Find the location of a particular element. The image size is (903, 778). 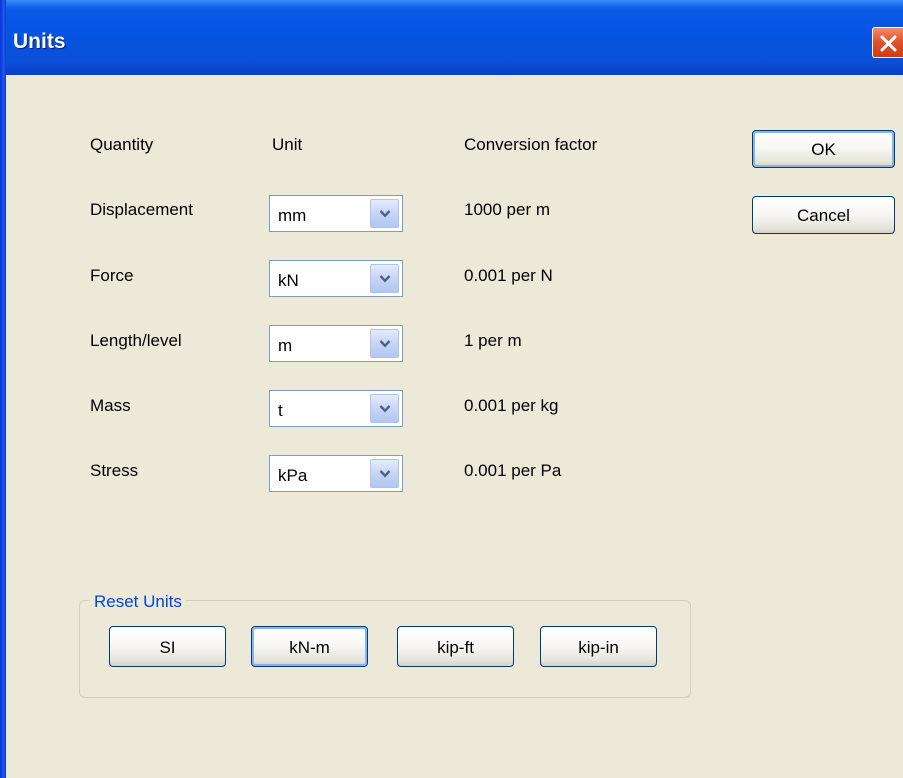

unit-select-value: mm is located at coordinates (292, 215).